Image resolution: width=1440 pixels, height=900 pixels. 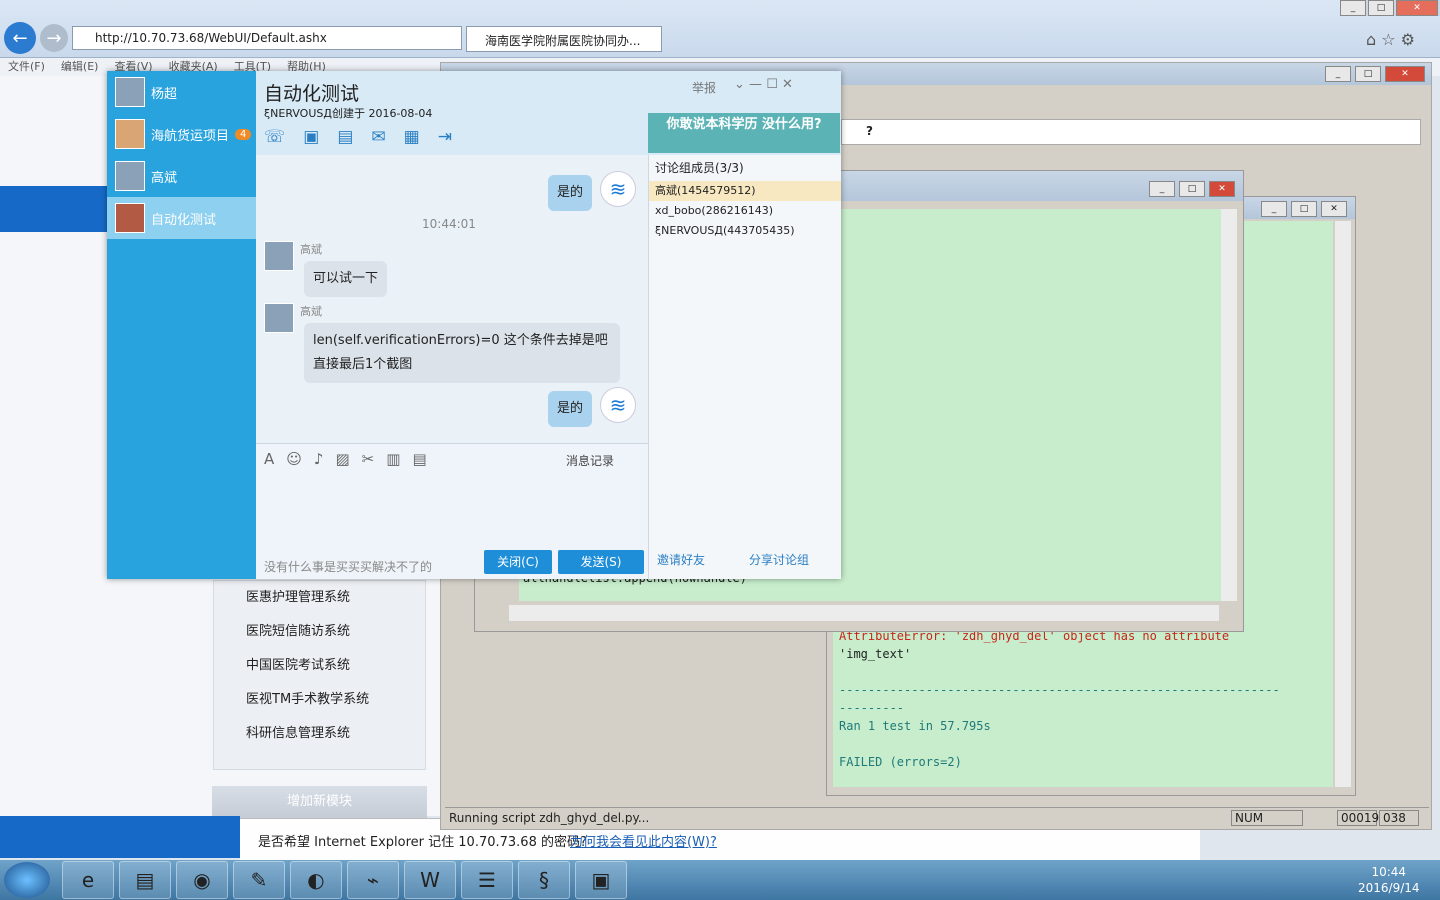 What do you see at coordinates (1399, 818) in the screenshot?
I see `col-indicator: 038` at bounding box center [1399, 818].